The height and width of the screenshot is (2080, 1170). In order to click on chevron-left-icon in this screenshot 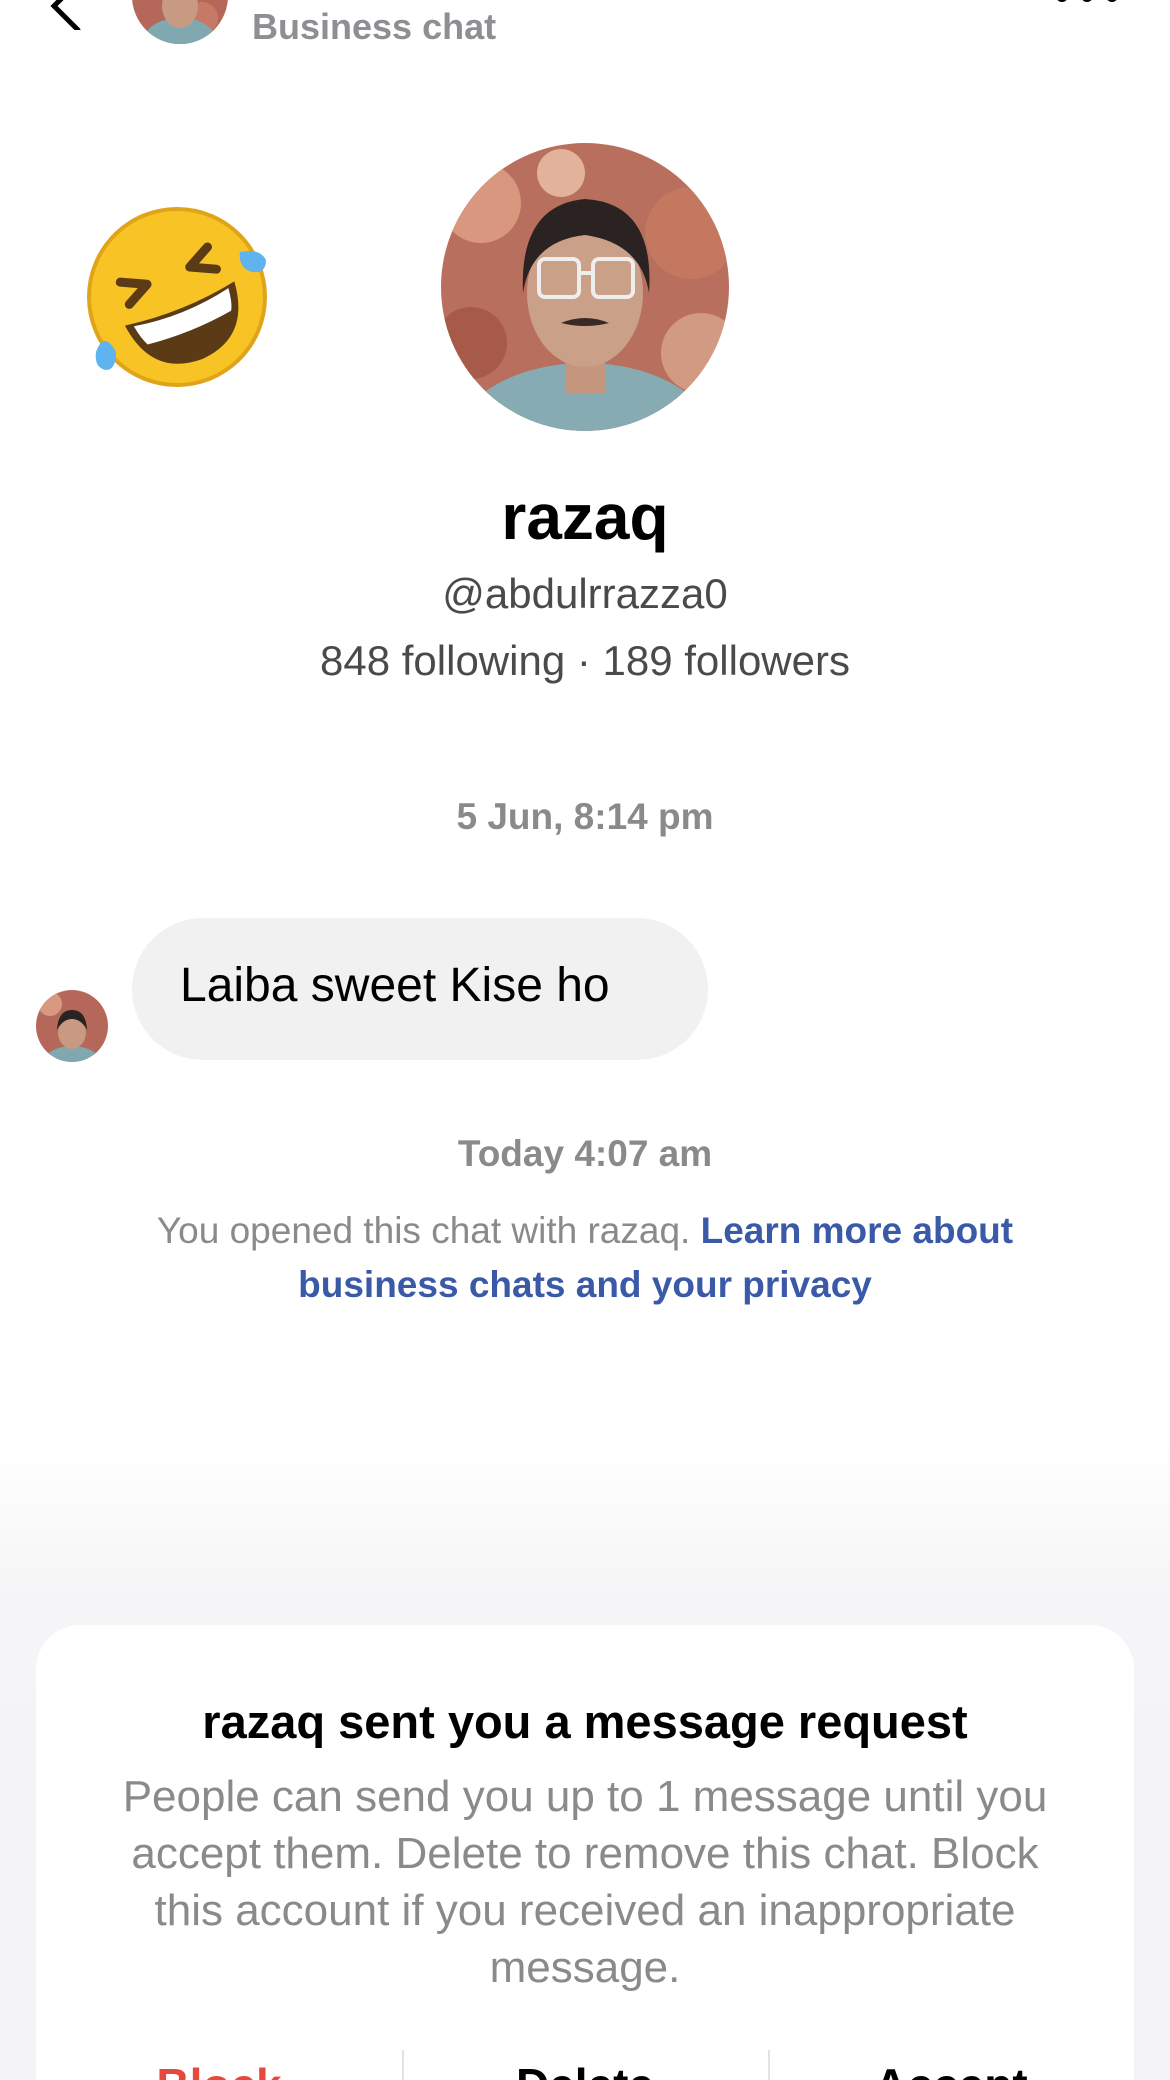, I will do `click(65, 15)`.